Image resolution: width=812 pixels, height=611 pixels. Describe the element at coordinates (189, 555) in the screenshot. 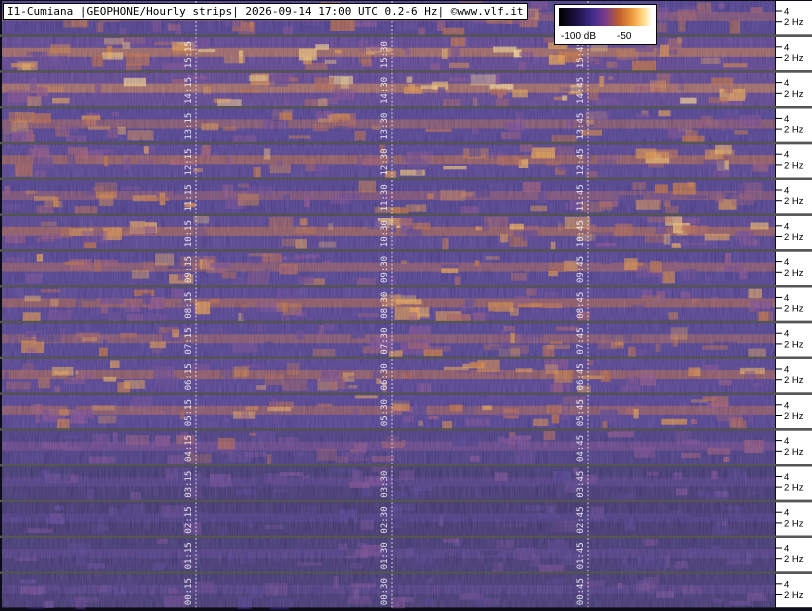

I see `time-label: 01:15` at that location.